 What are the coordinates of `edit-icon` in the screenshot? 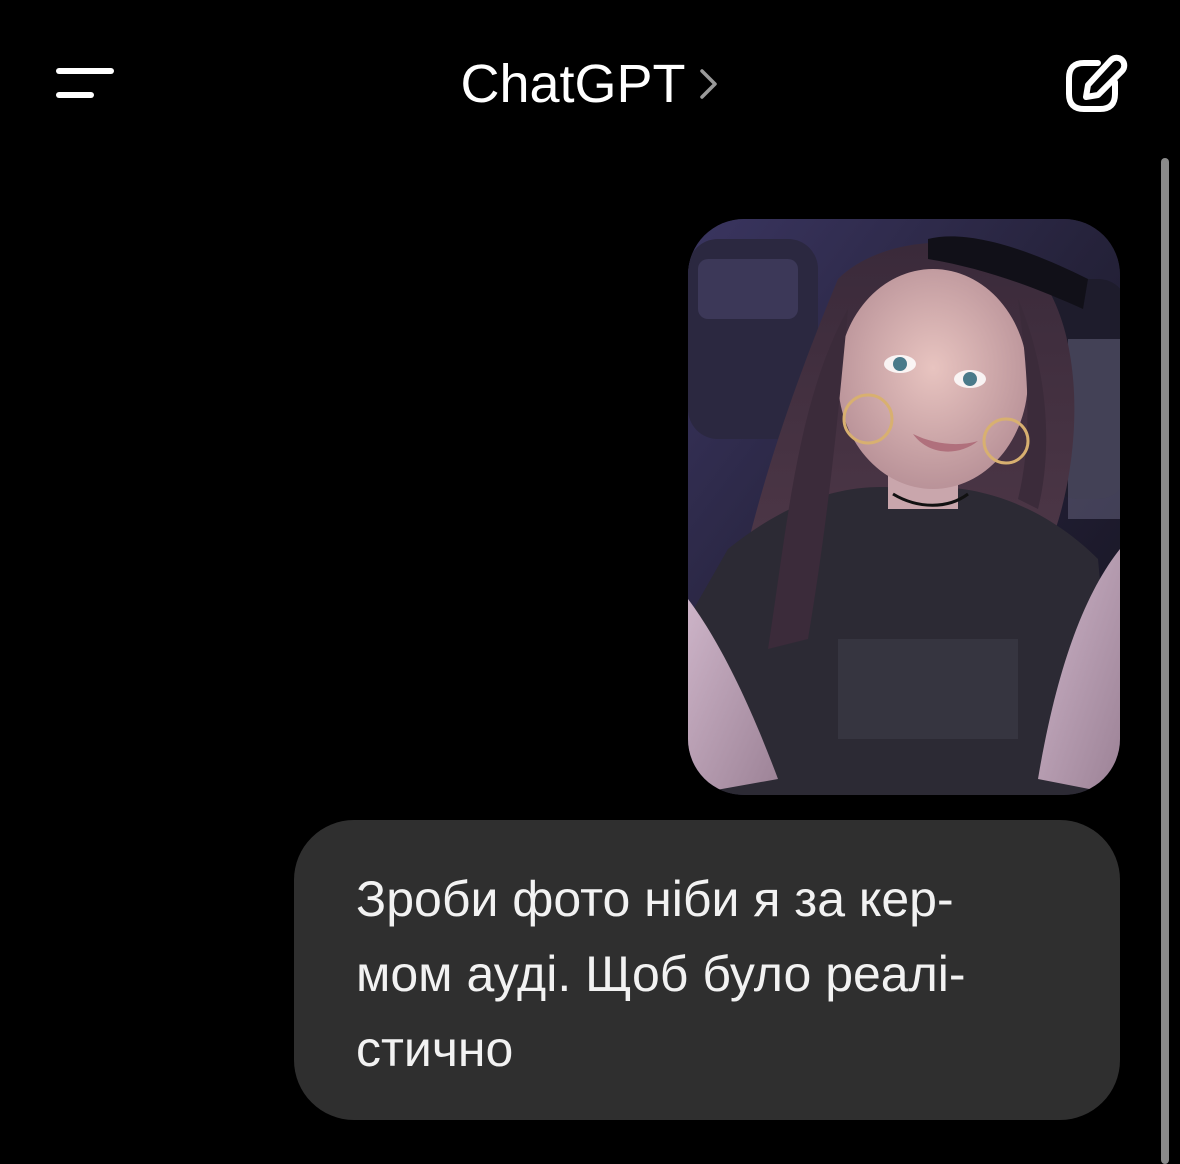 It's located at (1097, 83).